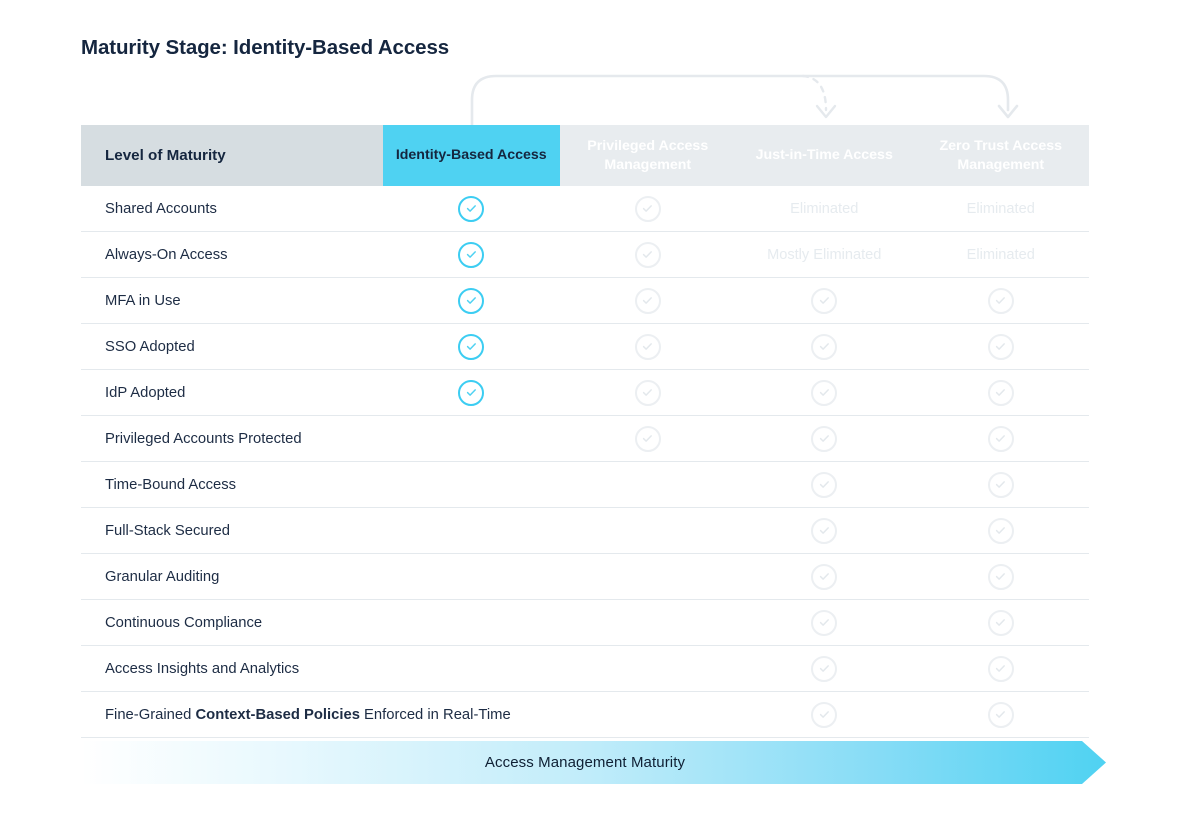 This screenshot has width=1200, height=822. What do you see at coordinates (585, 762) in the screenshot?
I see `maturity-bar-label: Access Management Maturity` at bounding box center [585, 762].